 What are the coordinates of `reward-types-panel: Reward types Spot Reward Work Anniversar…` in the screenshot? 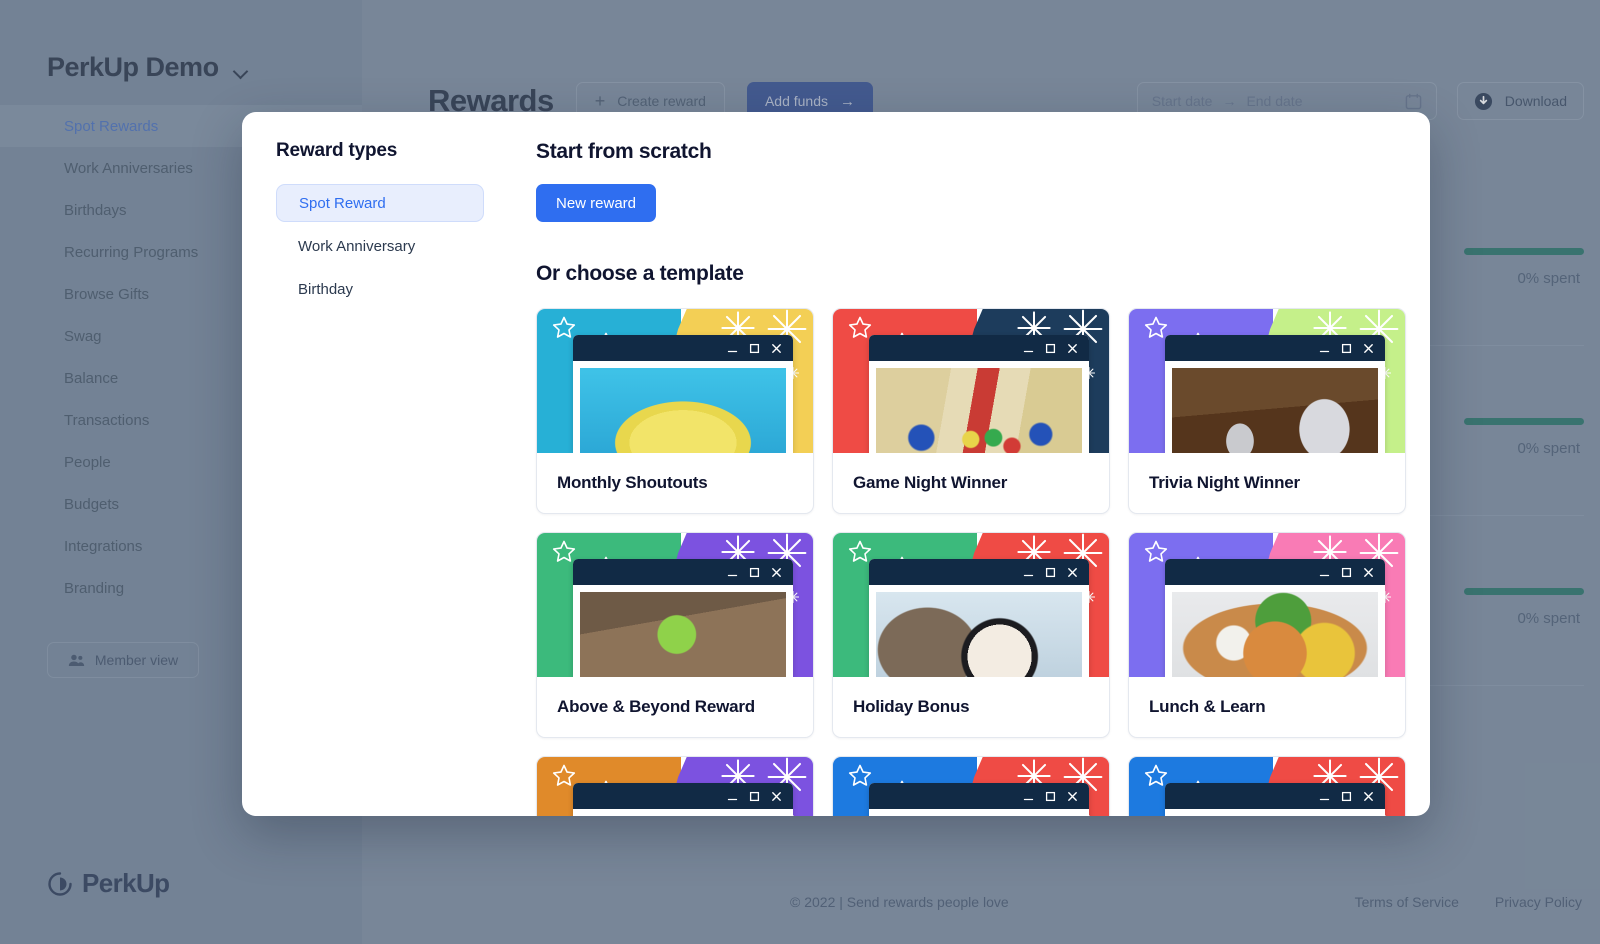 It's located at (372, 464).